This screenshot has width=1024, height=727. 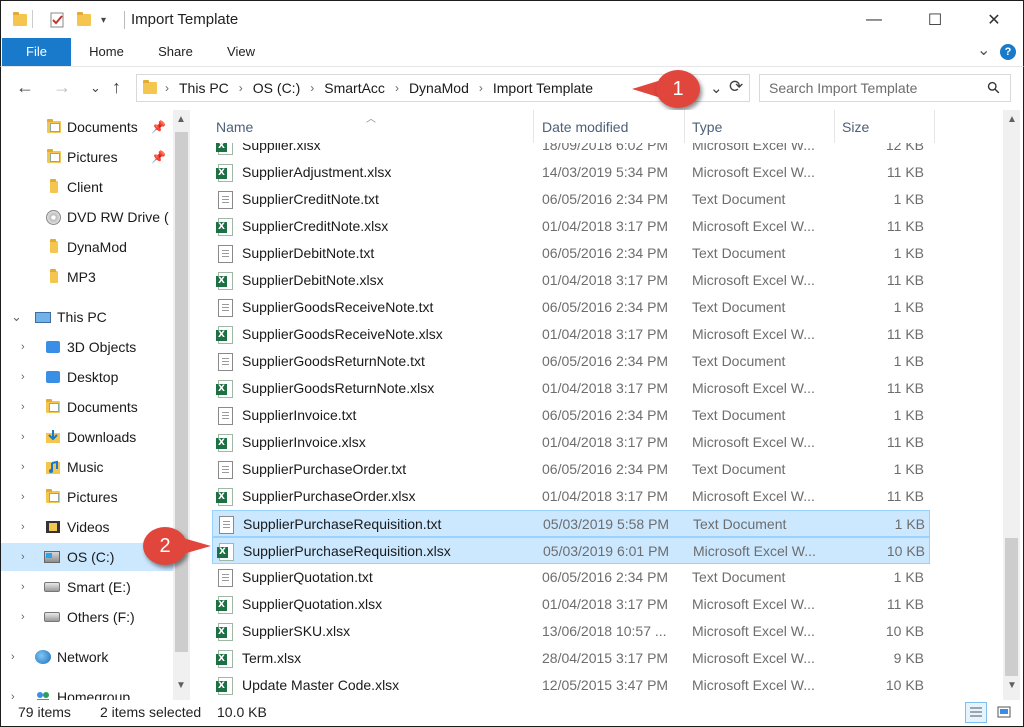 I want to click on new-folder-icon, so click(x=84, y=20).